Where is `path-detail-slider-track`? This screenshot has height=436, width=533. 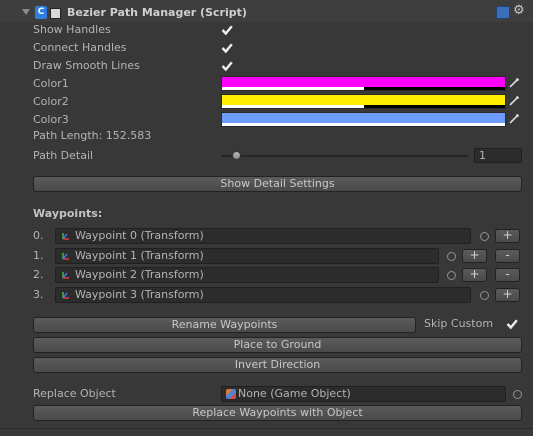 path-detail-slider-track is located at coordinates (344, 156).